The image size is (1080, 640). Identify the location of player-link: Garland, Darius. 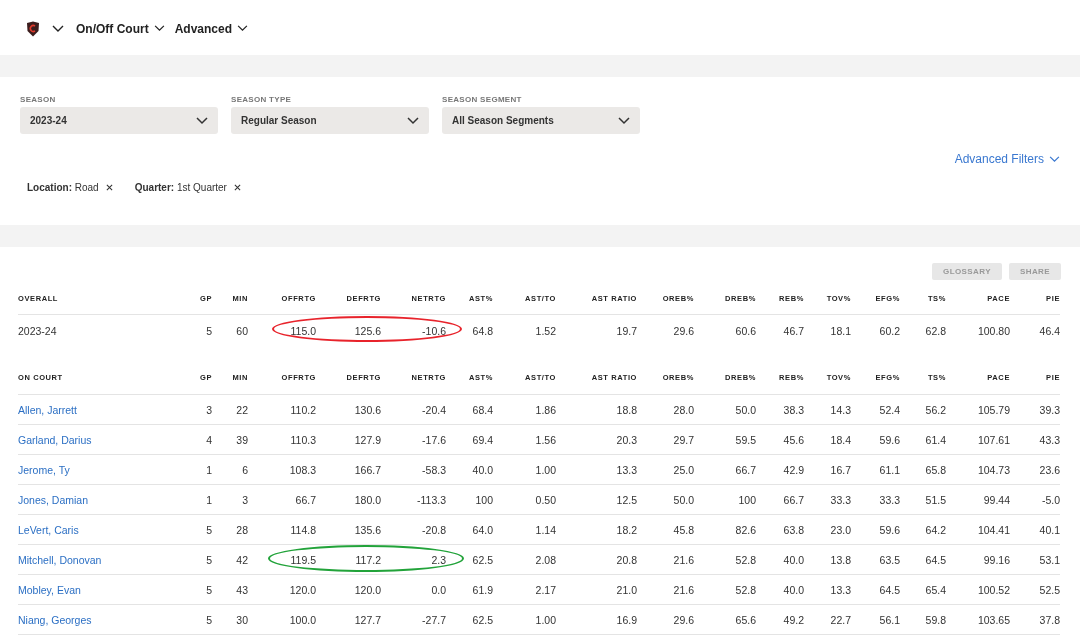
(104, 439).